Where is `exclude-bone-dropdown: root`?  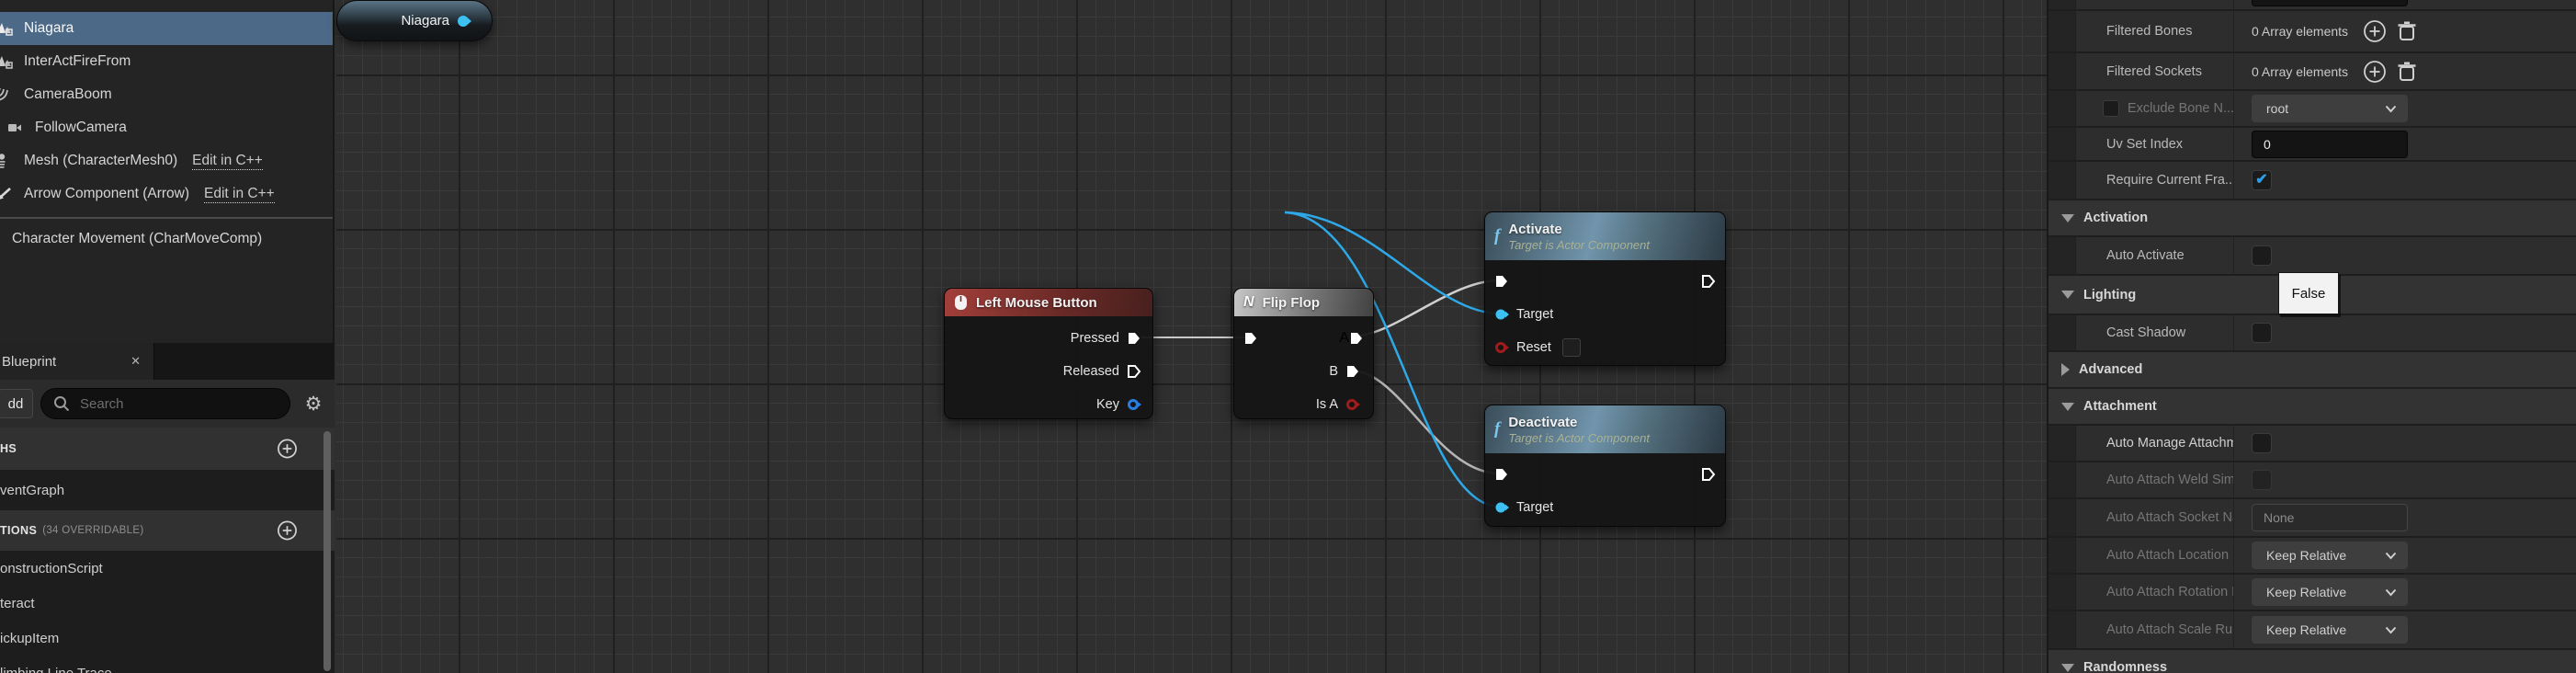
exclude-bone-dropdown: root is located at coordinates (2330, 108).